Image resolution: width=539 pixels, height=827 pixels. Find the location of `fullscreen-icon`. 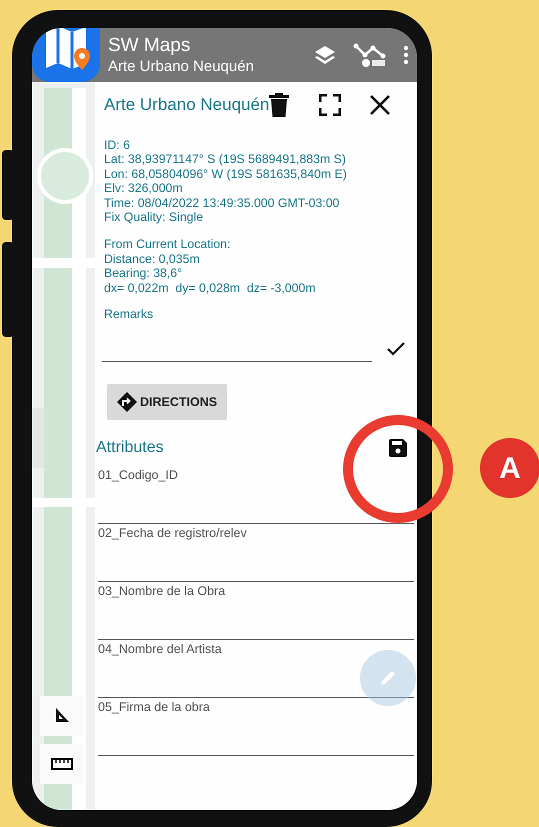

fullscreen-icon is located at coordinates (330, 105).